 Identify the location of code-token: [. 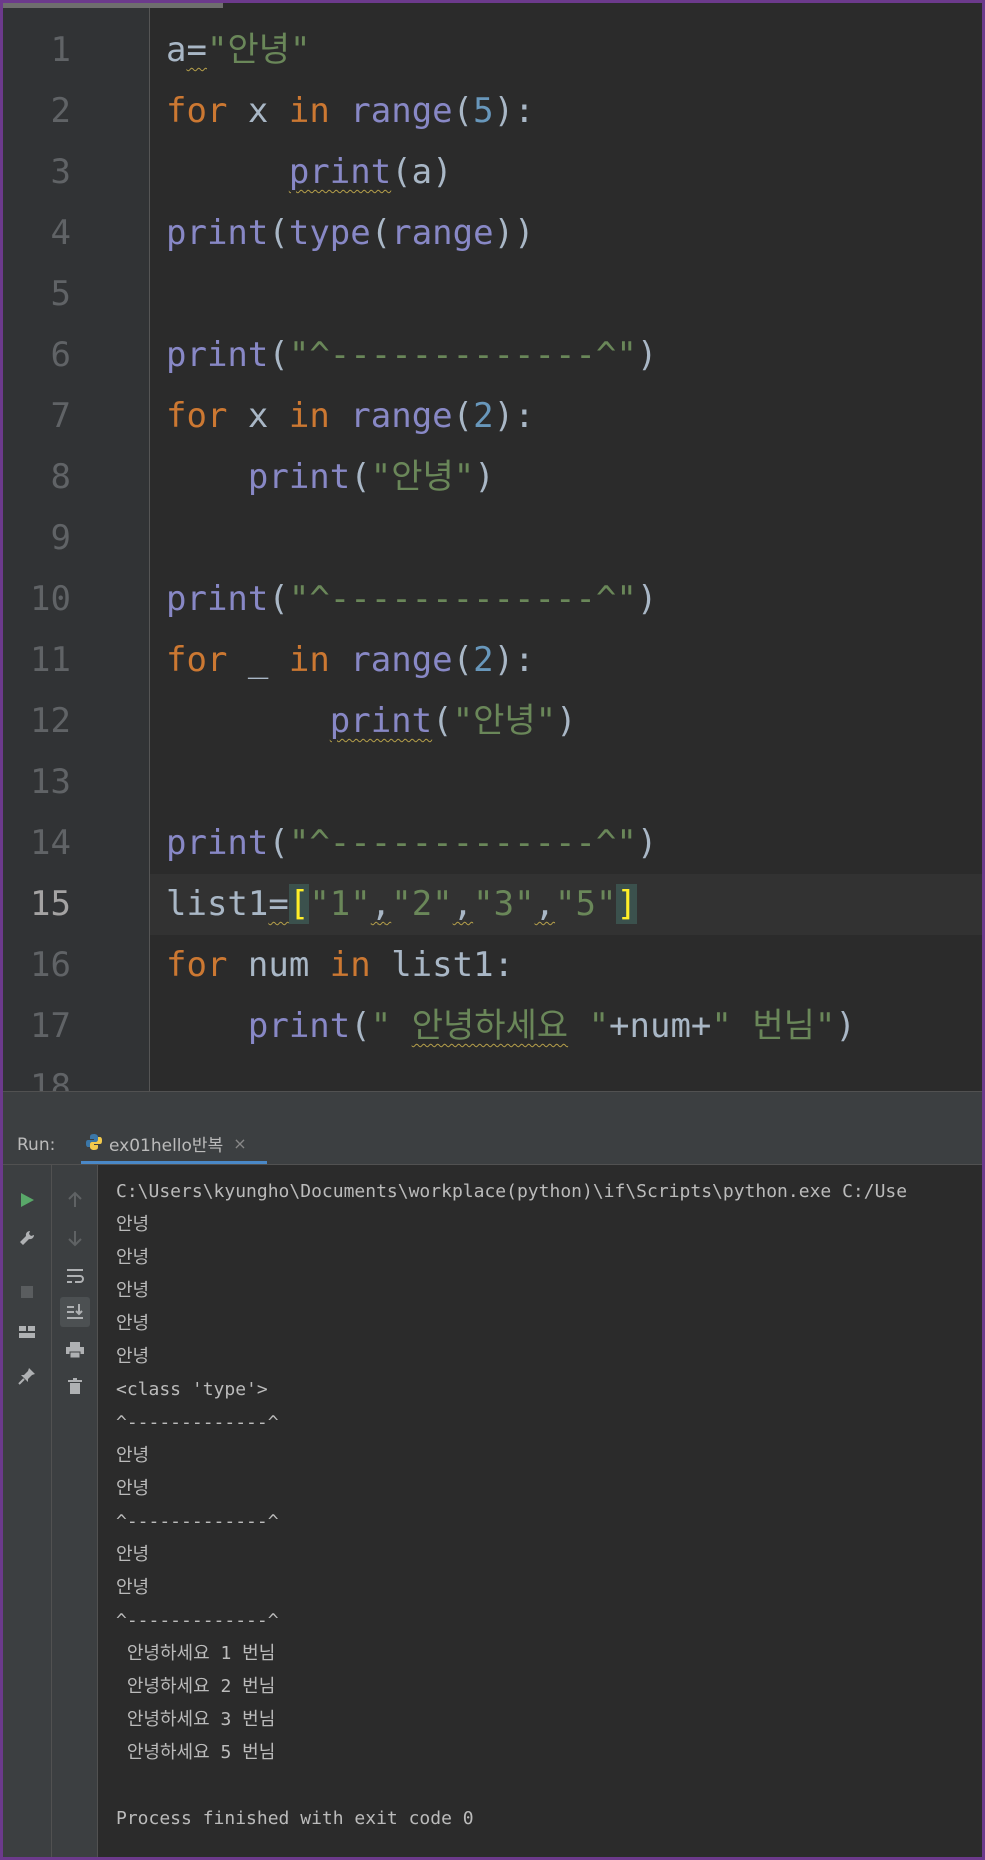
(299, 904).